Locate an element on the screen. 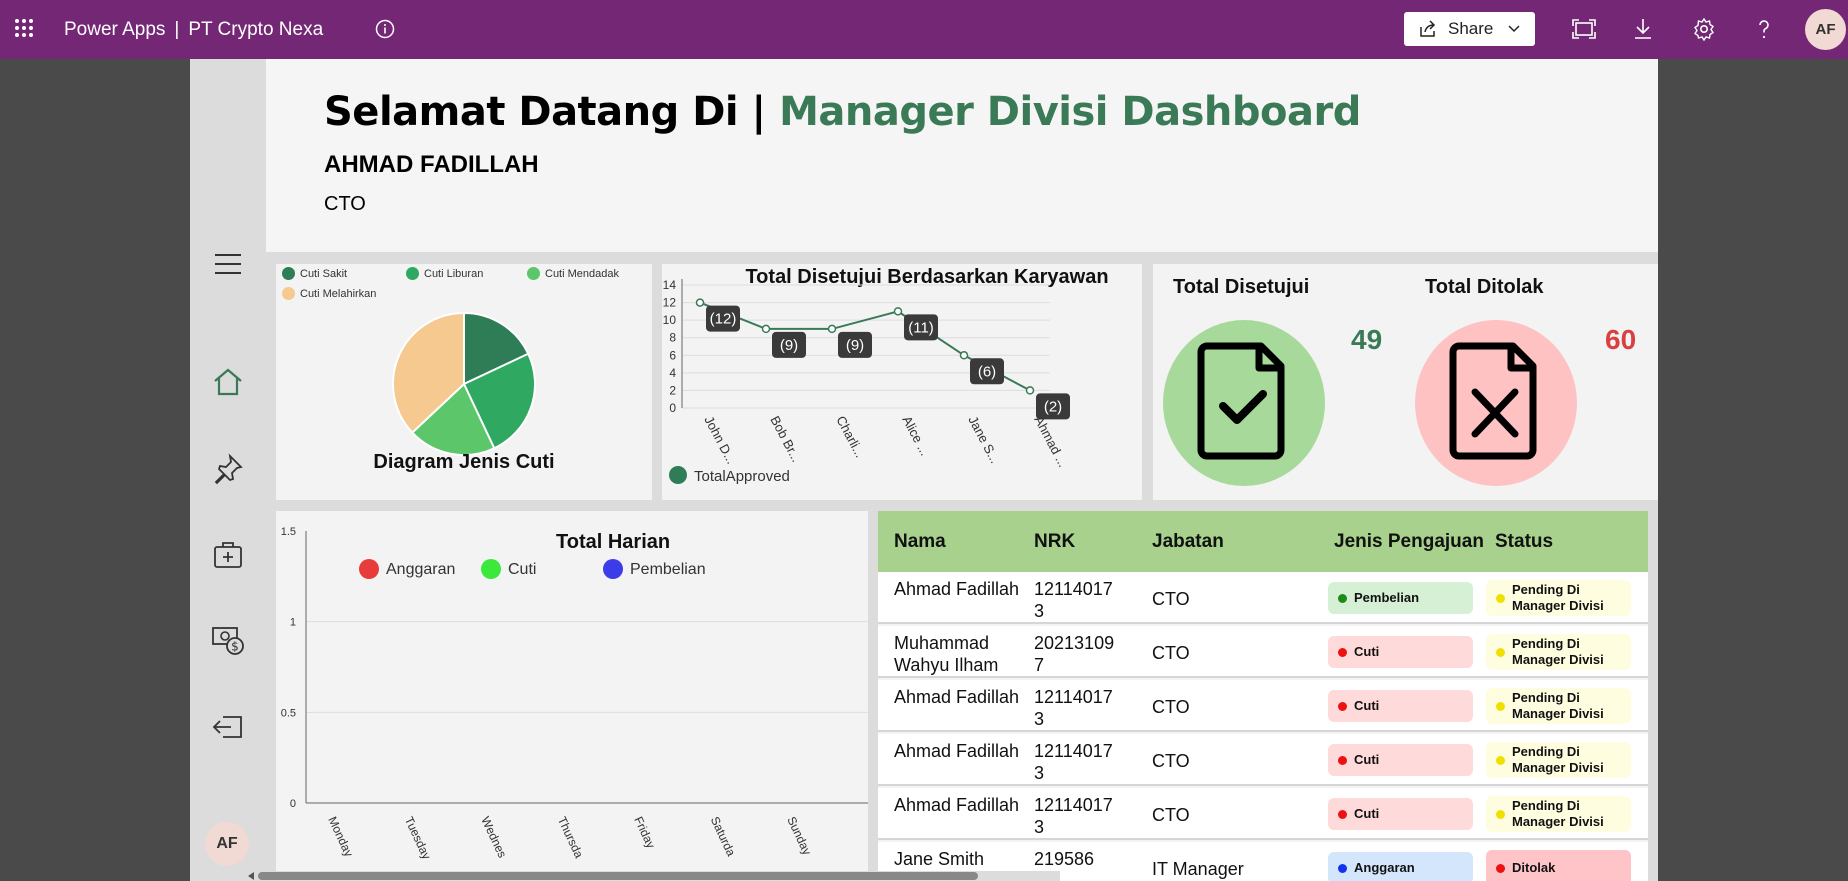  rejected-circle is located at coordinates (1496, 403).